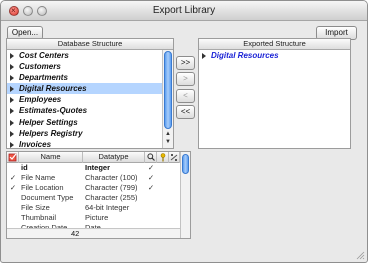 The width and height of the screenshot is (368, 263). Describe the element at coordinates (40, 67) in the screenshot. I see `database-table-label: Customers` at that location.